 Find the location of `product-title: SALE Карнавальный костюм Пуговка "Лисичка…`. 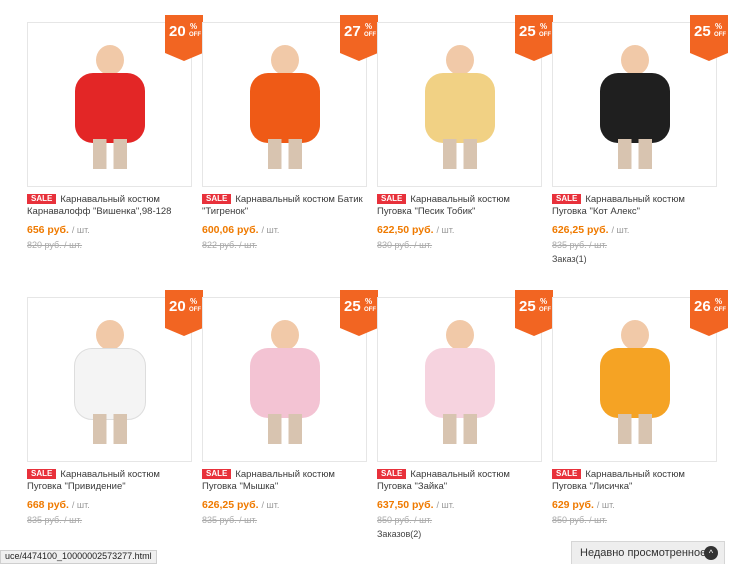

product-title: SALE Карнавальный костюм Пуговка "Лисичка… is located at coordinates (639, 481).